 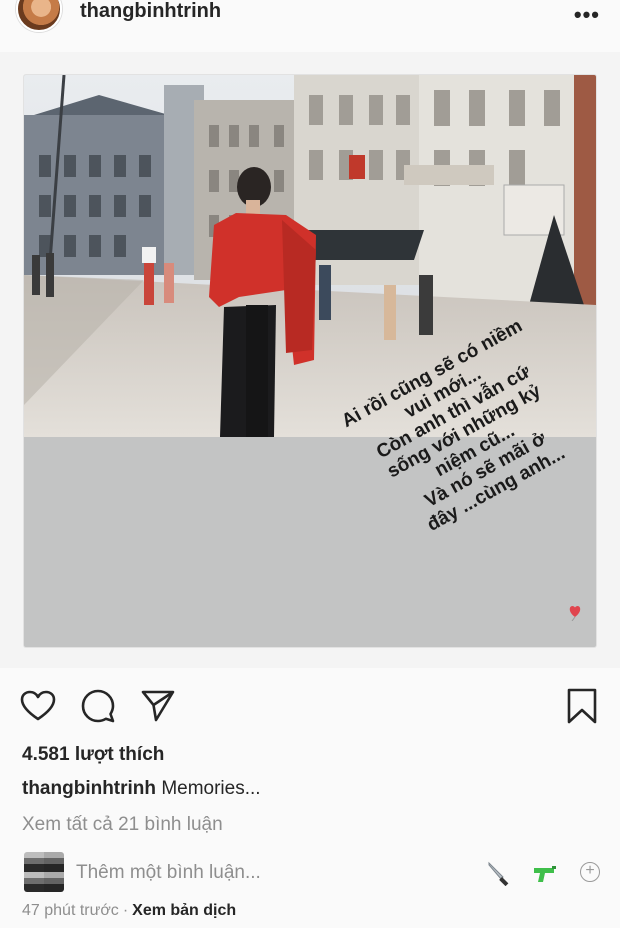 What do you see at coordinates (310, 23) in the screenshot?
I see `post-header: thangbinhtrinh •••` at bounding box center [310, 23].